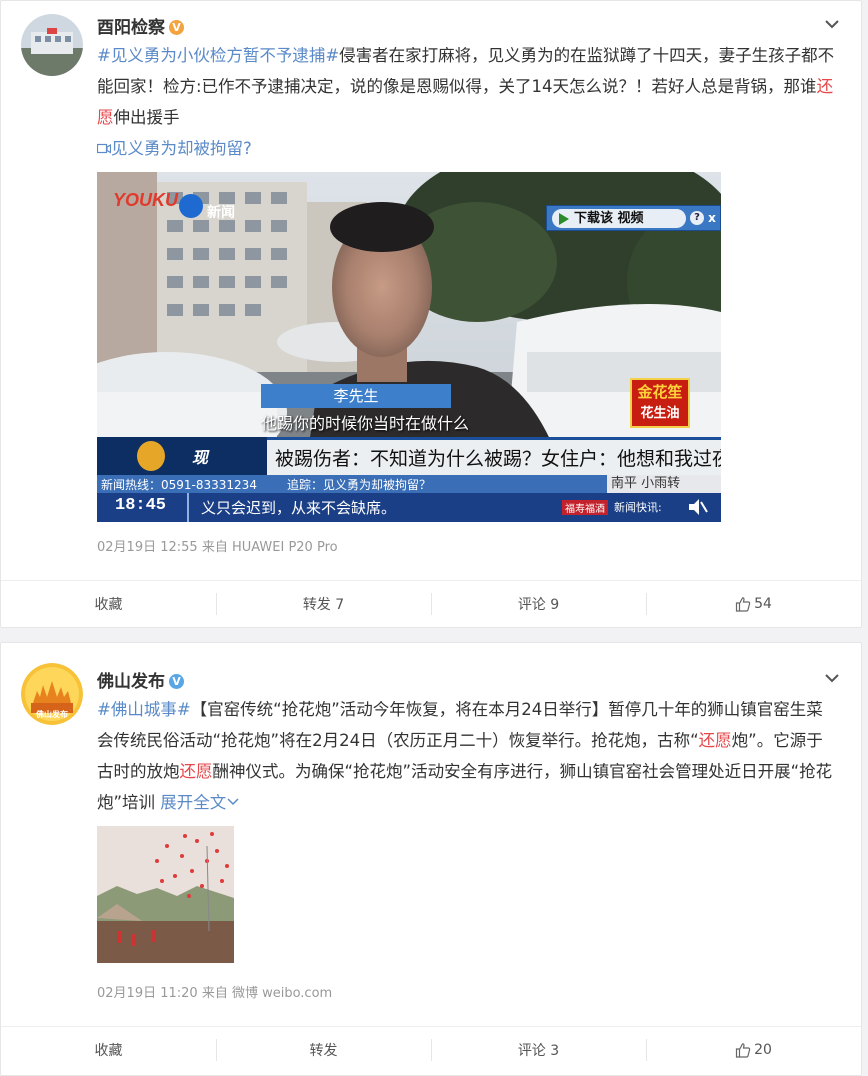 Image resolution: width=868 pixels, height=1076 pixels. I want to click on post-meta: 02月19日 12:55 来自 HUAWEI P20 Pro, so click(217, 547).